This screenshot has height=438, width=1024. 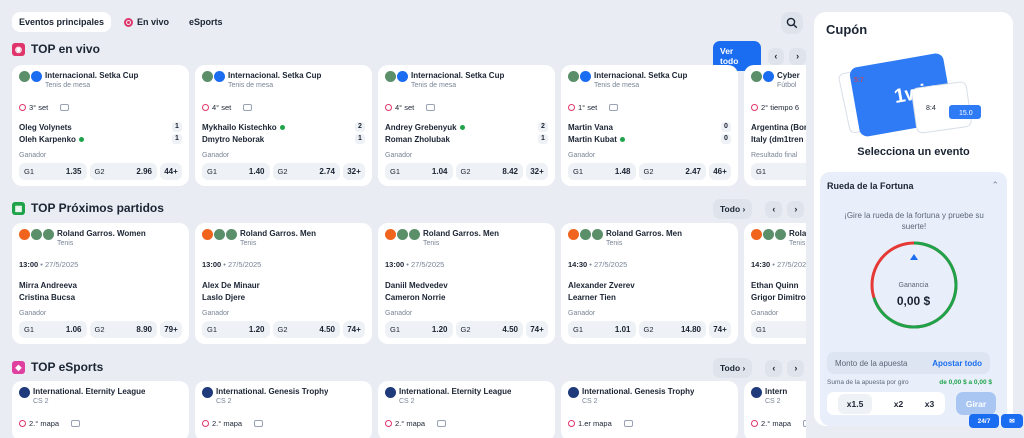 I want to click on odds-button: G1 1.01, so click(x=602, y=329).